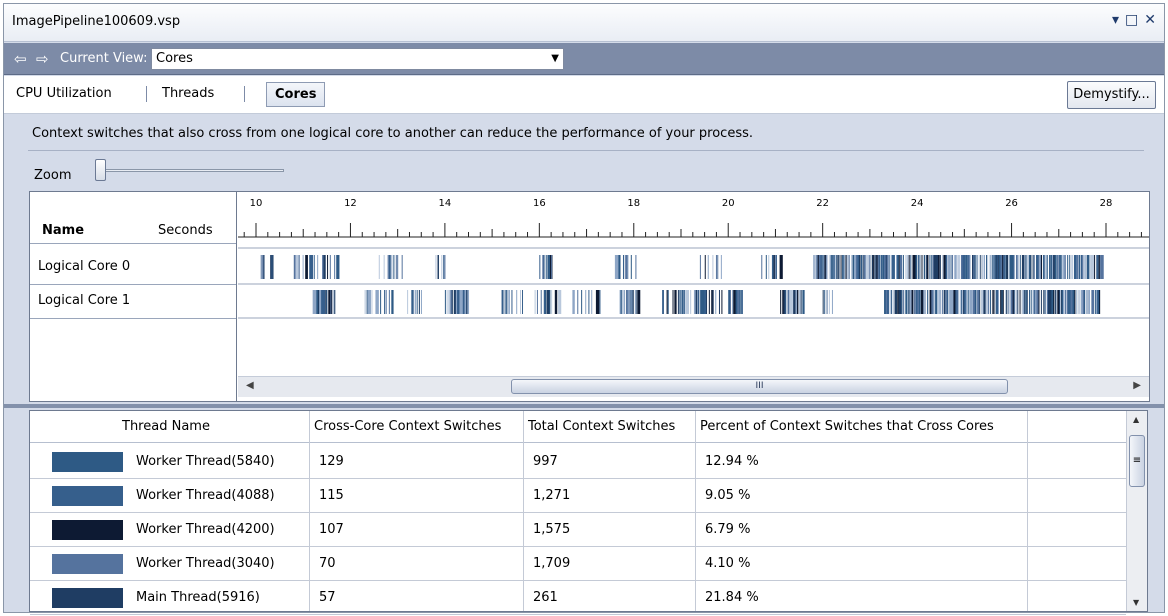 The height and width of the screenshot is (616, 1168). What do you see at coordinates (407, 426) in the screenshot?
I see `cross-core-header: Cross-Core Context Switches` at bounding box center [407, 426].